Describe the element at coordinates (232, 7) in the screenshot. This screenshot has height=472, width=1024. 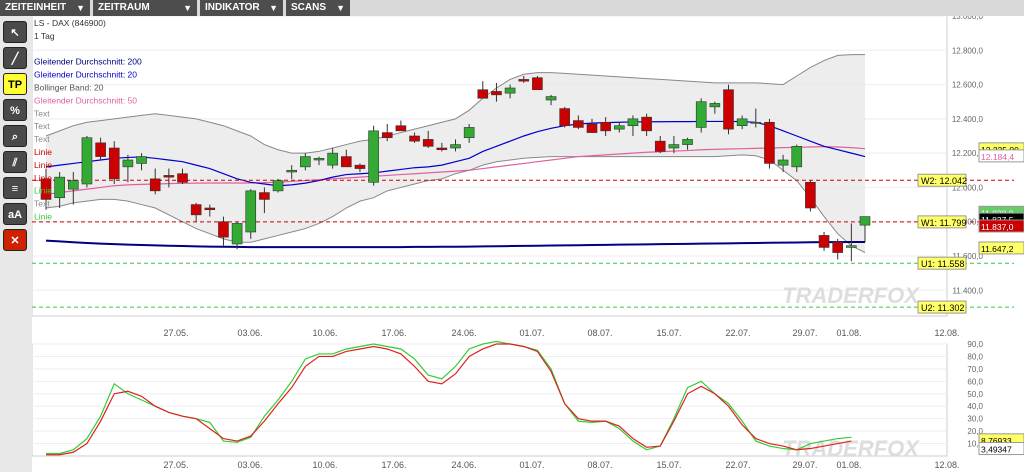
I see `menu-label: INDIKATOR` at that location.